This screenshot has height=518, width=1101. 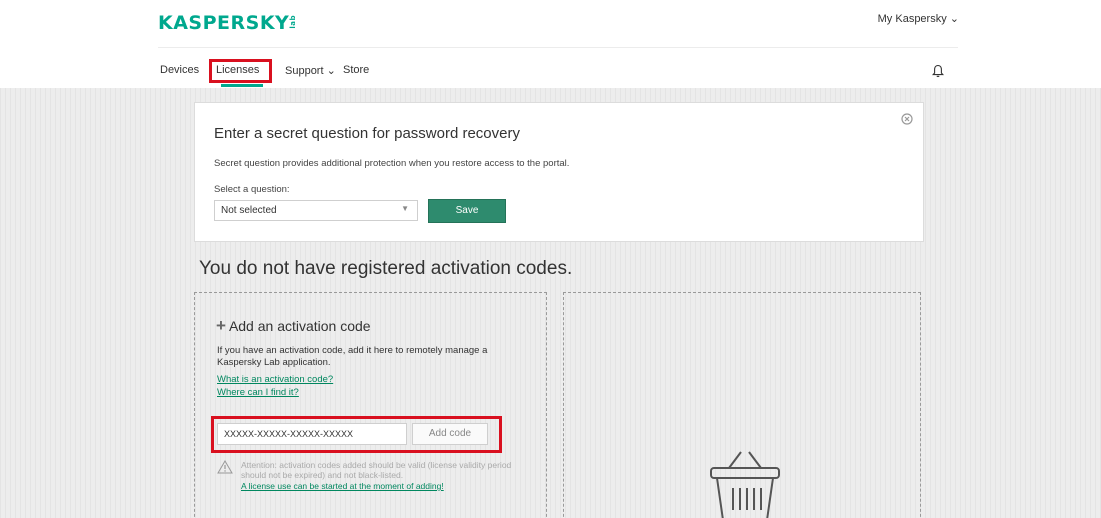 What do you see at coordinates (356, 70) in the screenshot?
I see `nav-store: Store` at bounding box center [356, 70].